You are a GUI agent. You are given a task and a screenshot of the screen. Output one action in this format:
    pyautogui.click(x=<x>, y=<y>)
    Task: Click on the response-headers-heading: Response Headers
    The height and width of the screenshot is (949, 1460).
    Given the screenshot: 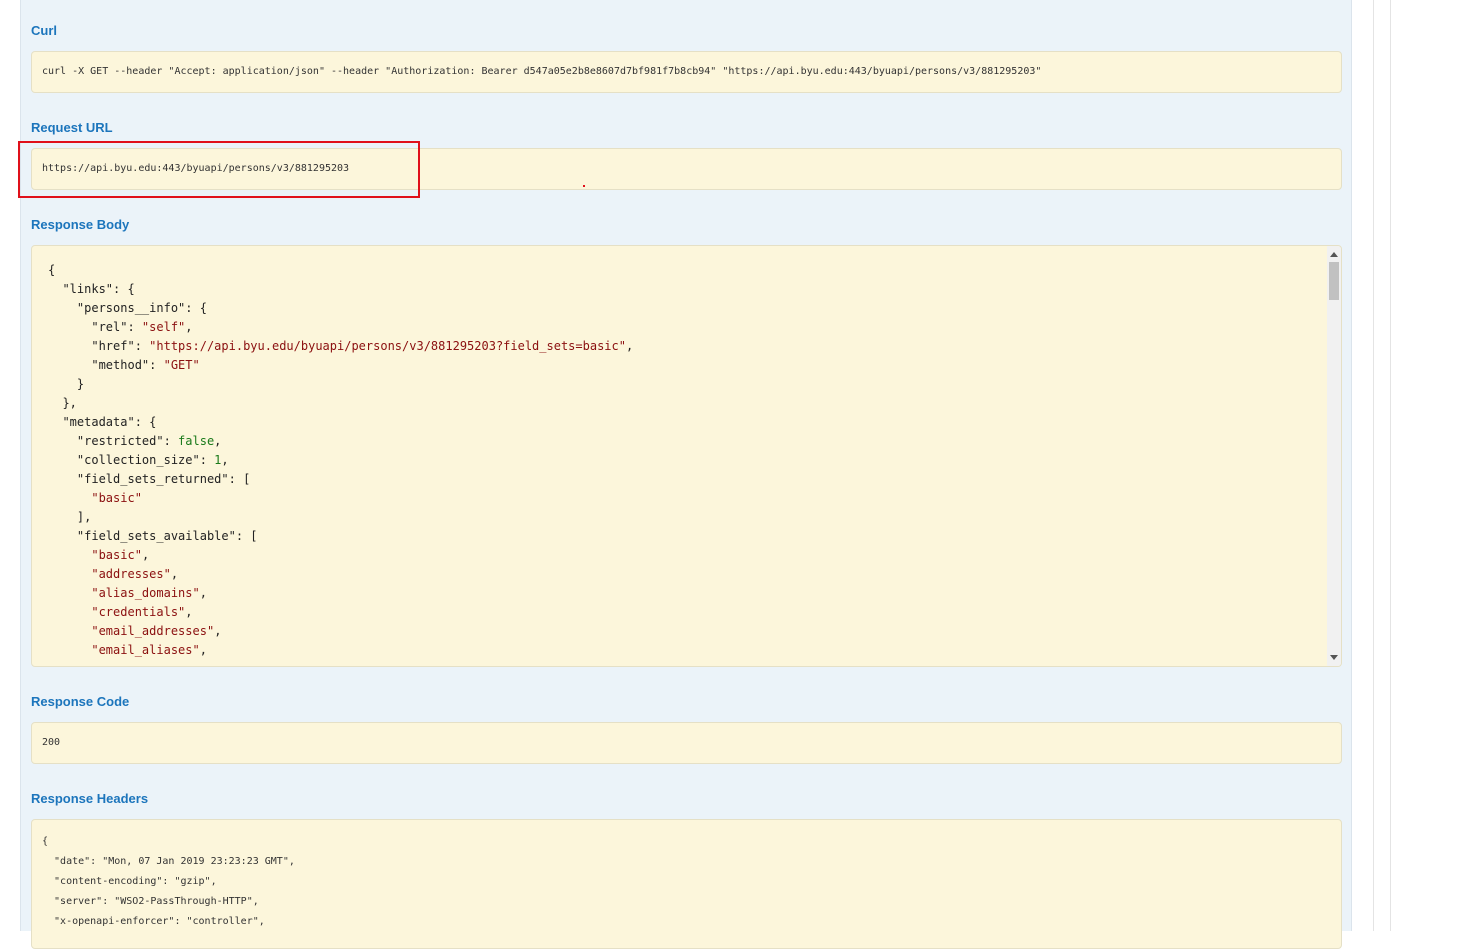 What is the action you would take?
    pyautogui.click(x=90, y=798)
    